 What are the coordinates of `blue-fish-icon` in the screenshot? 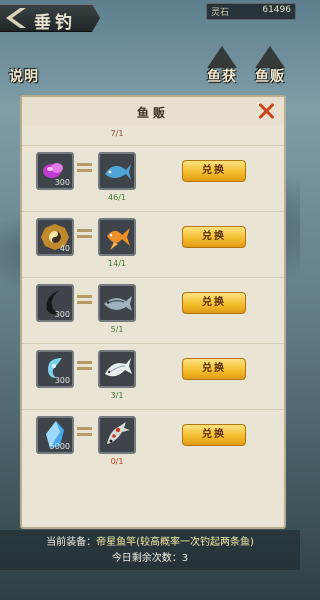 It's located at (117, 171).